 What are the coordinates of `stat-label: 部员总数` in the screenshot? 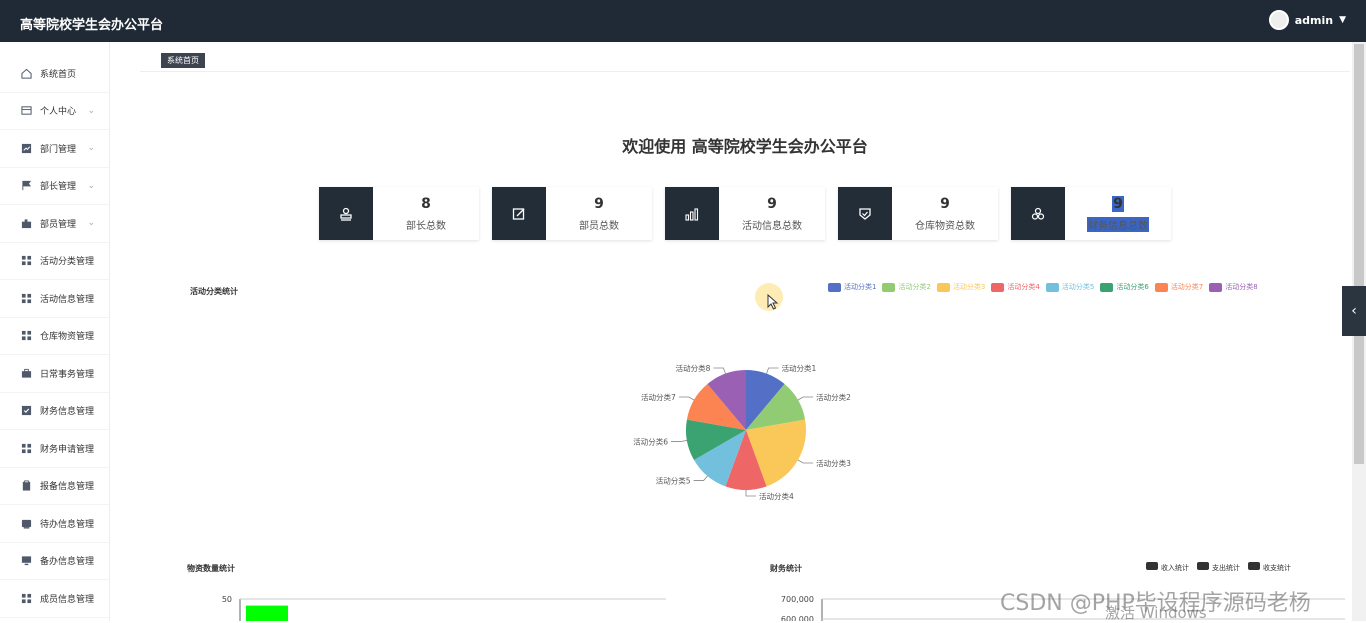 It's located at (599, 226).